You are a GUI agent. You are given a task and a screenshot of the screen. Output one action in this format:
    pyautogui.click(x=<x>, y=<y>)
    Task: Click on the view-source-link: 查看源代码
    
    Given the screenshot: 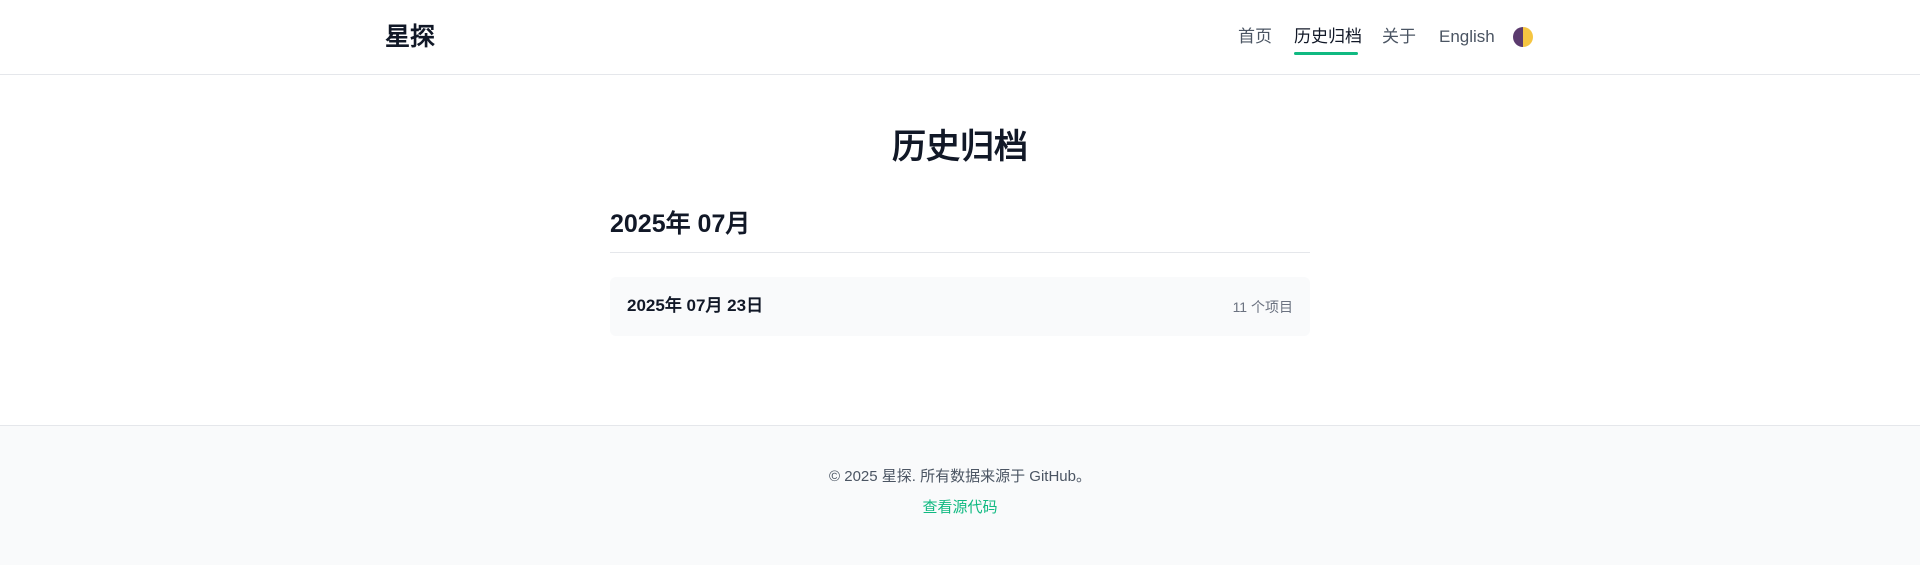 What is the action you would take?
    pyautogui.click(x=959, y=507)
    